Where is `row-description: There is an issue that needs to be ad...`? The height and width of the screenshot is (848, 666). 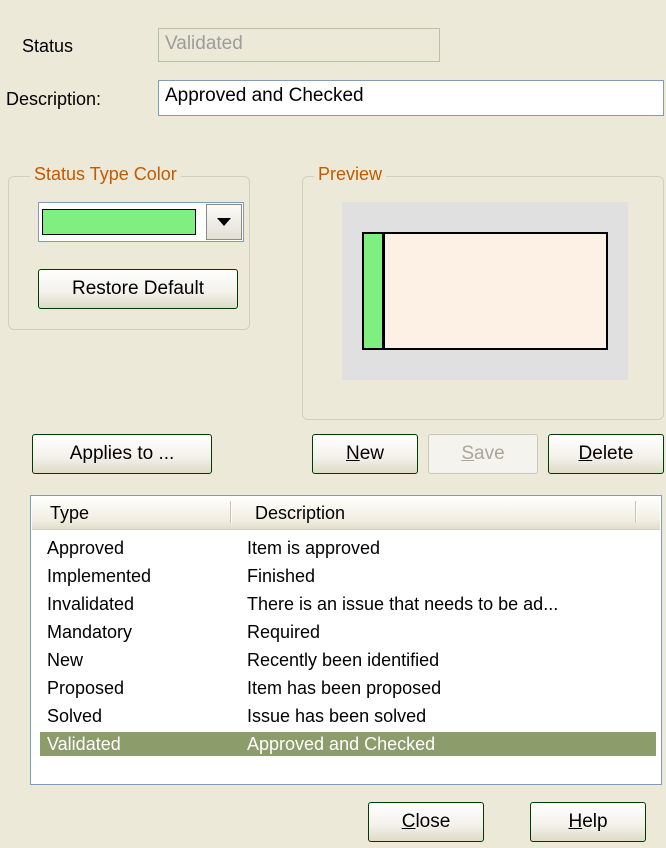 row-description: There is an issue that needs to be ad... is located at coordinates (403, 604).